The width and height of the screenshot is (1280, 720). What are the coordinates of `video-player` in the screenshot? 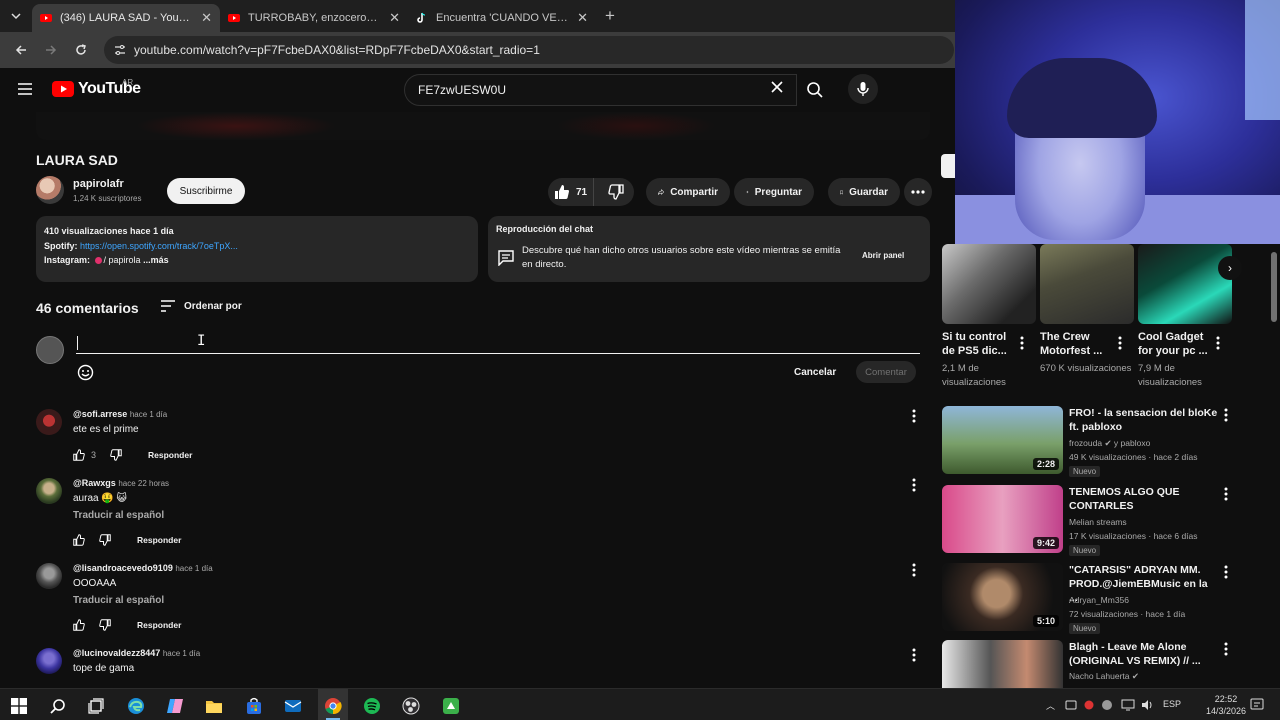 It's located at (483, 126).